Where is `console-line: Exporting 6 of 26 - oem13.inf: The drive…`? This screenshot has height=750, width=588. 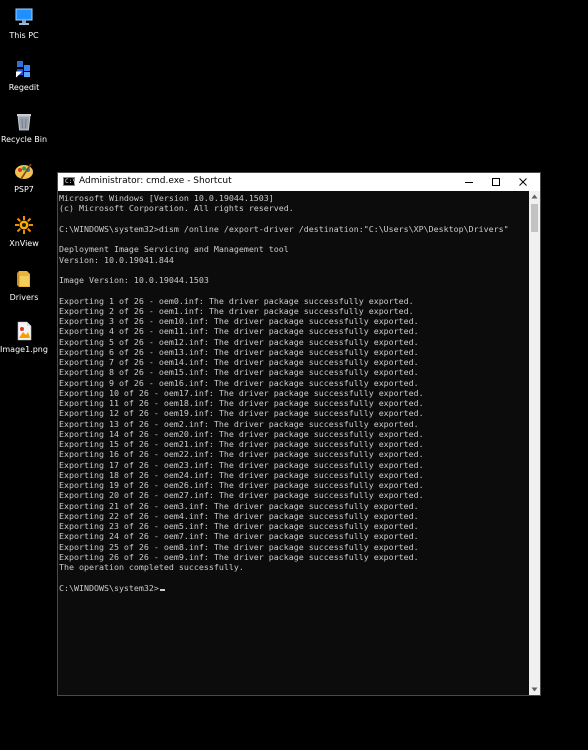 console-line: Exporting 6 of 26 - oem13.inf: The drive… is located at coordinates (239, 351).